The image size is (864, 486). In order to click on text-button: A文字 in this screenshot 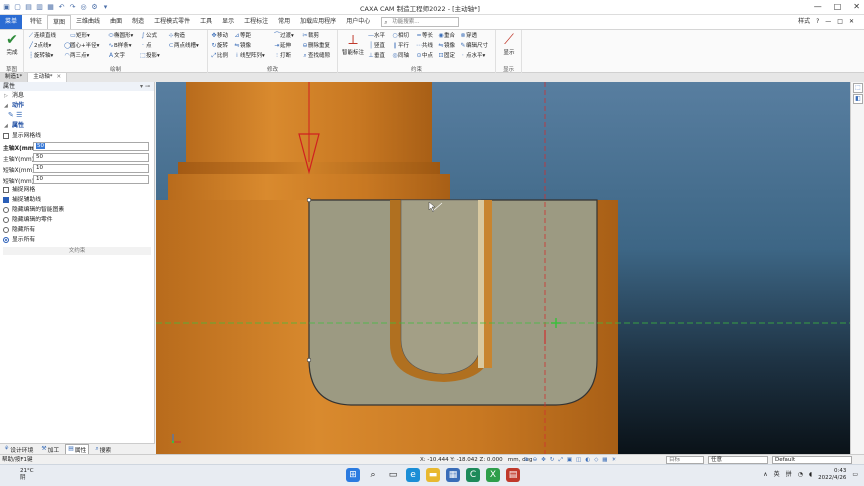, I will do `click(116, 56)`.